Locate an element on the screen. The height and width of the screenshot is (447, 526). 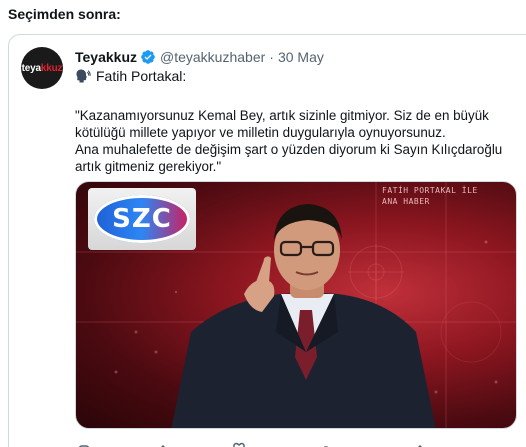
user-handle: @teyakkuzhaber is located at coordinates (212, 57).